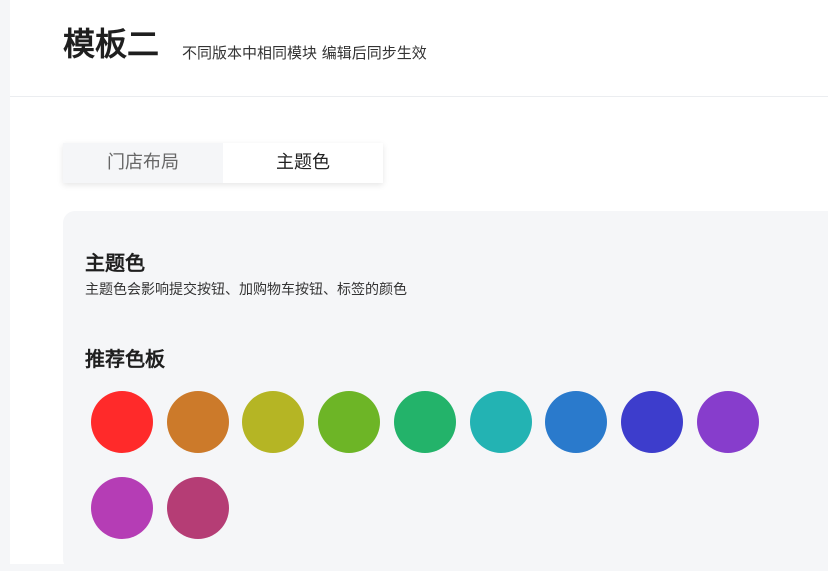  I want to click on theme-section-title: 主题色, so click(115, 263).